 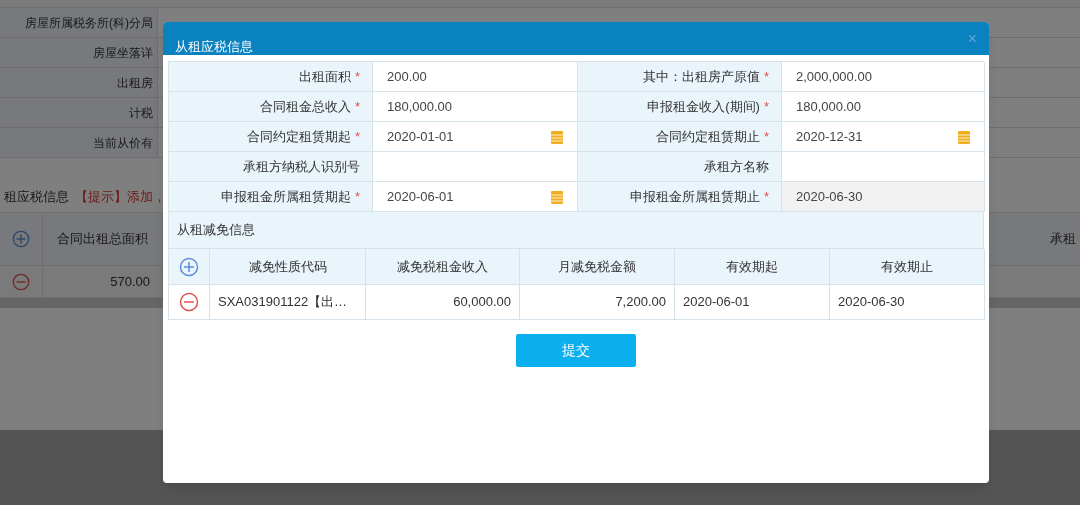 I want to click on field-label: 承租方名称, so click(x=736, y=166).